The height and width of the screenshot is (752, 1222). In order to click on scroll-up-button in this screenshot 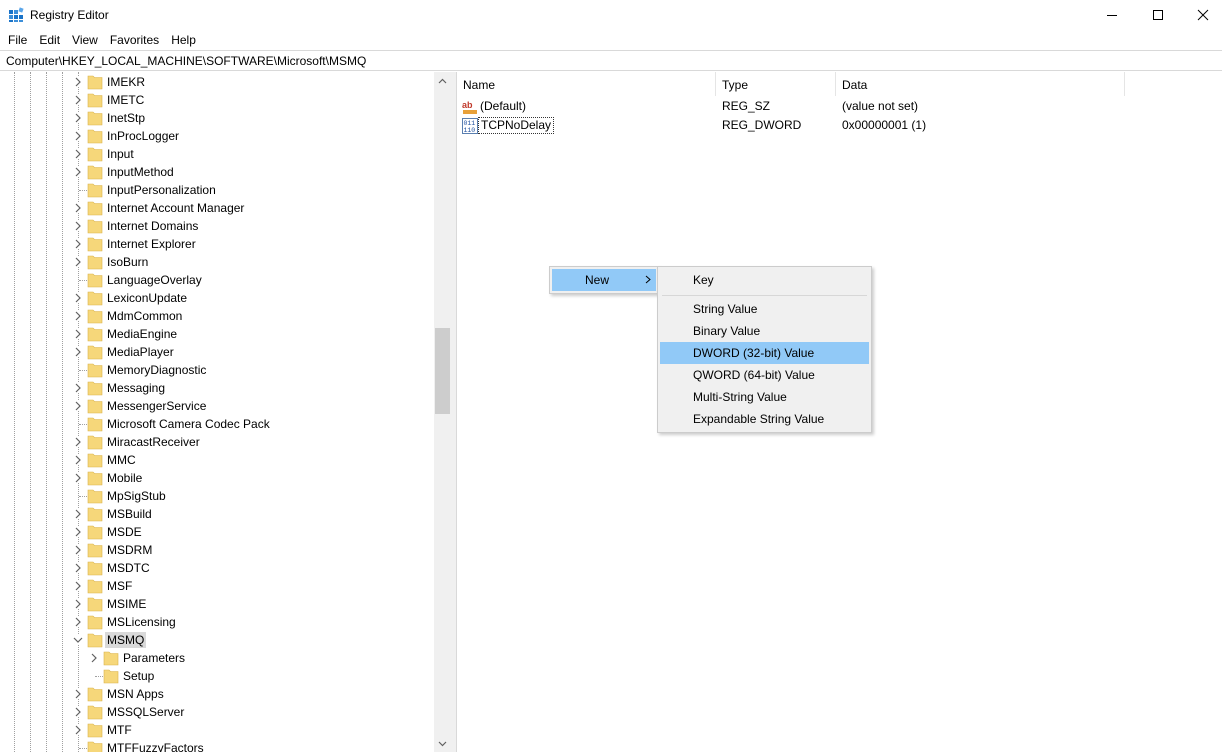, I will do `click(442, 80)`.